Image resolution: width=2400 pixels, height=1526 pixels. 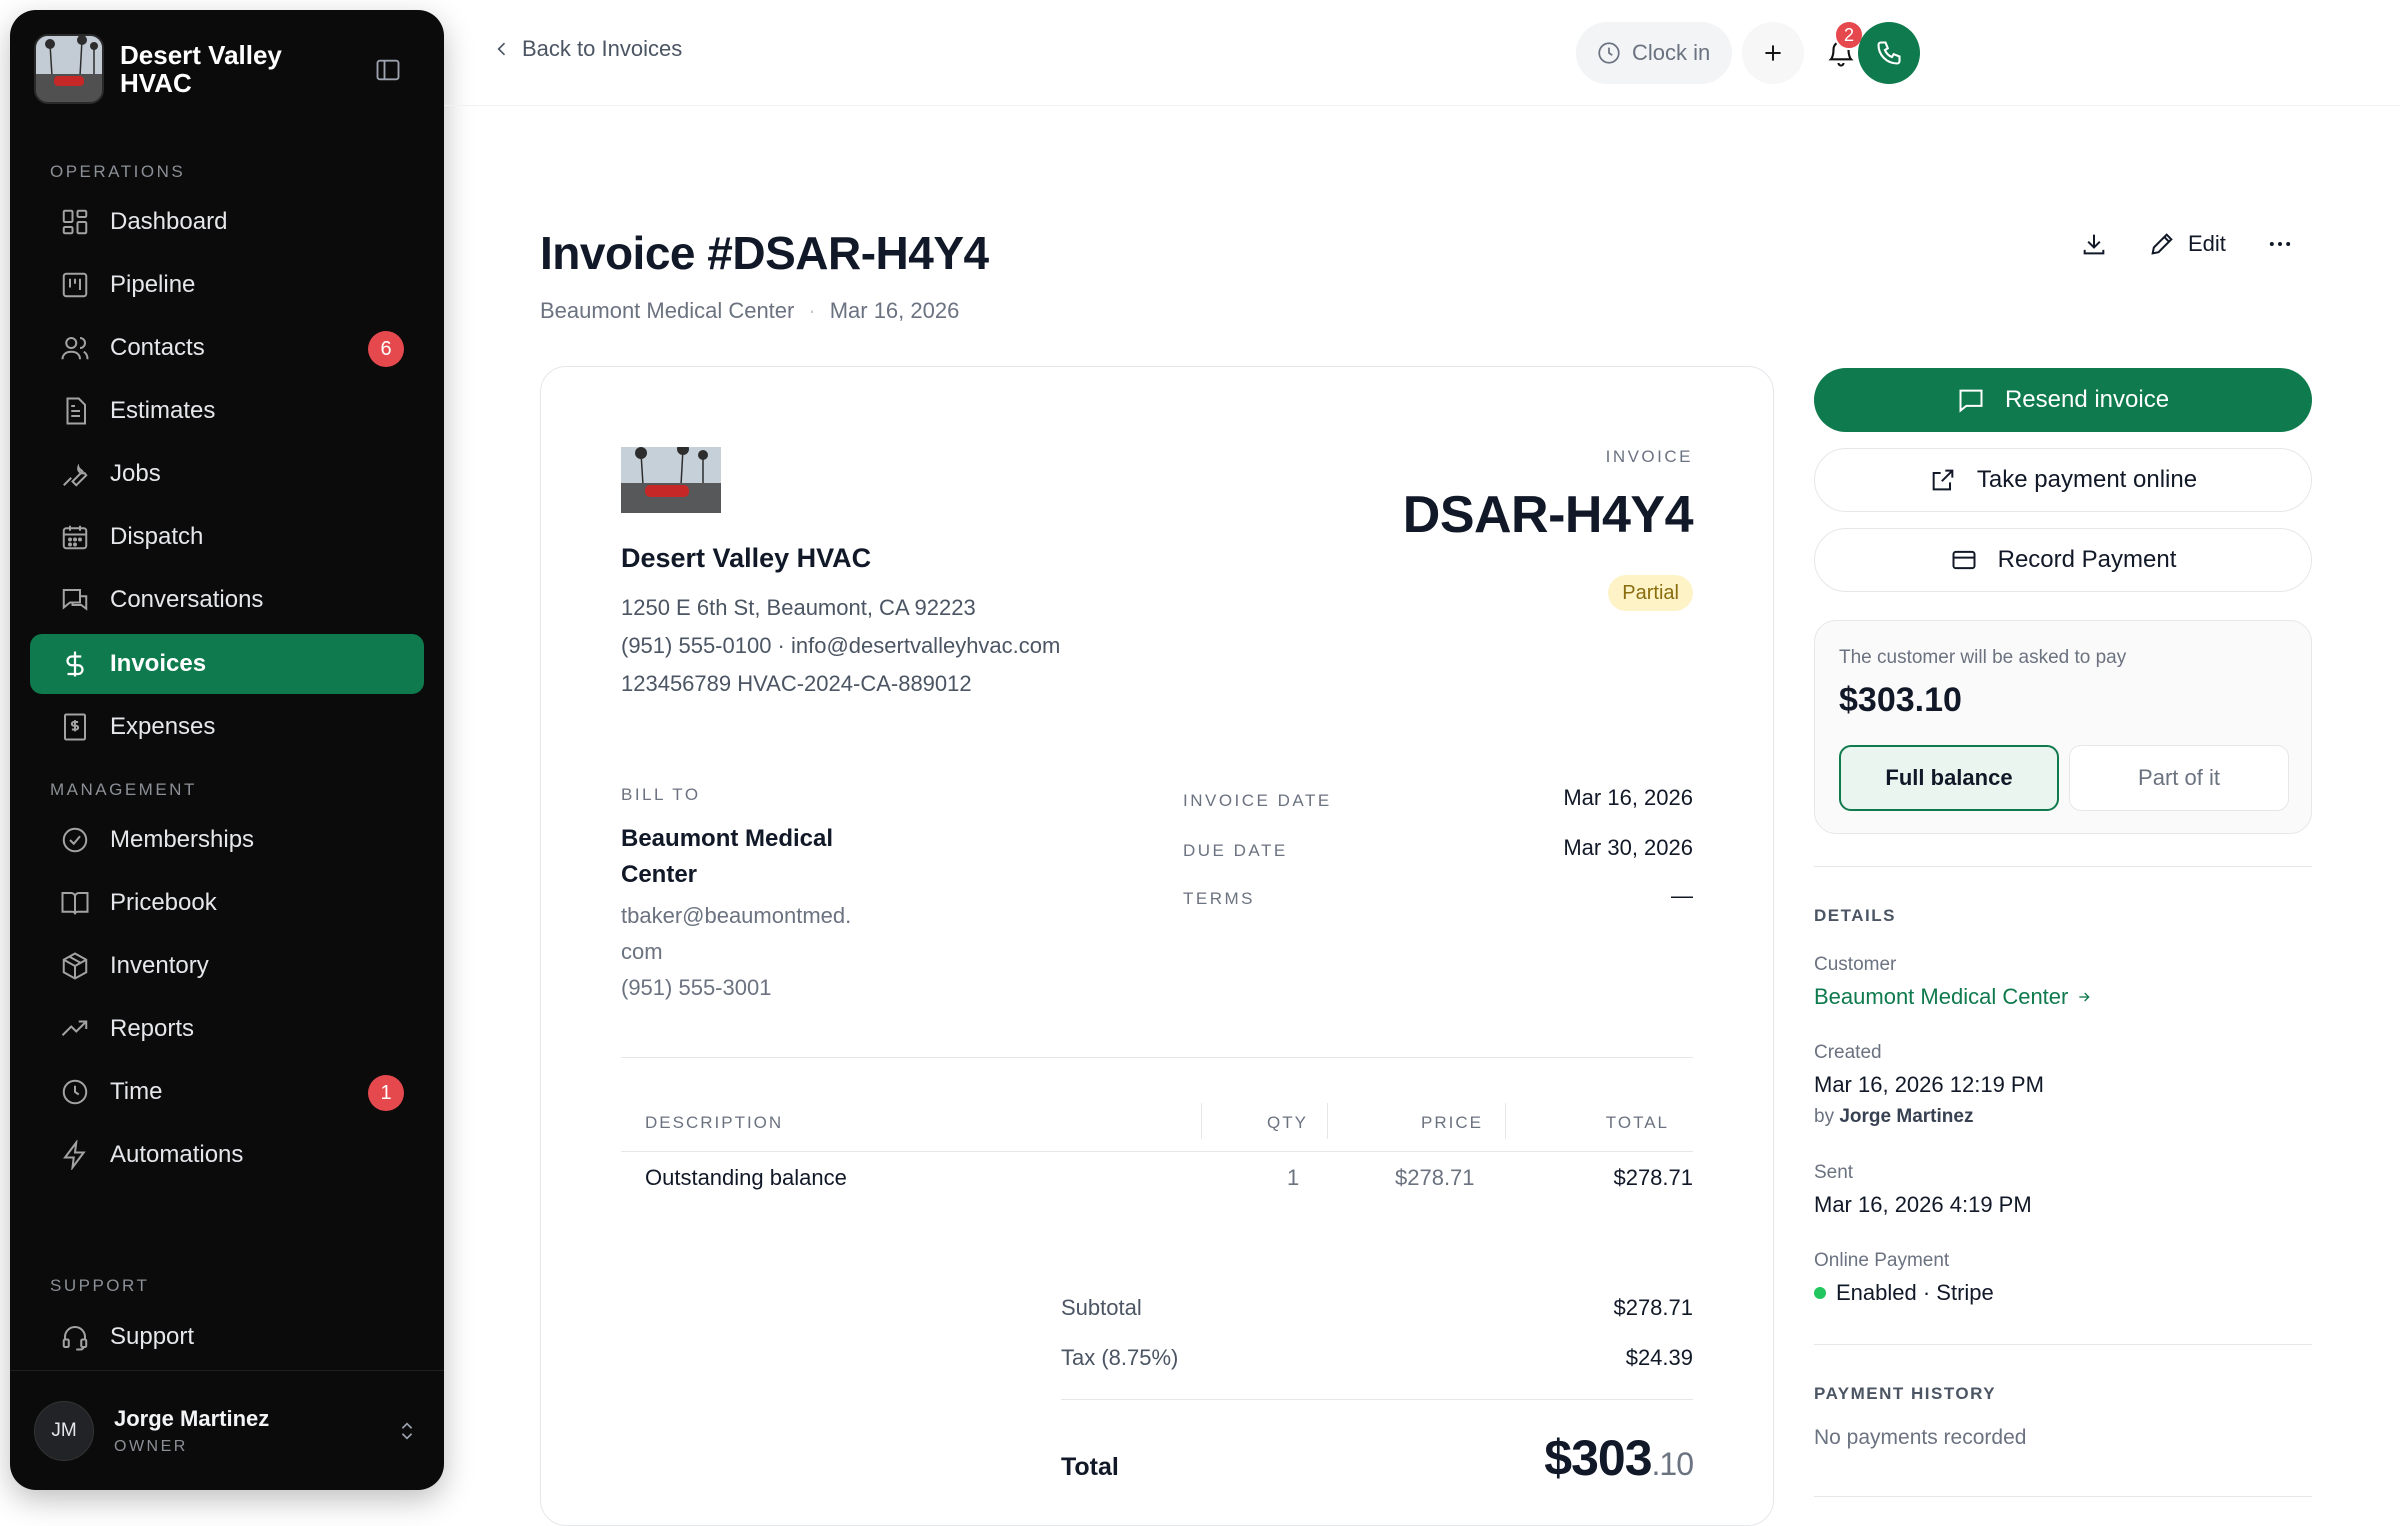 I want to click on sidebar-item-label: Dashboard, so click(x=169, y=221).